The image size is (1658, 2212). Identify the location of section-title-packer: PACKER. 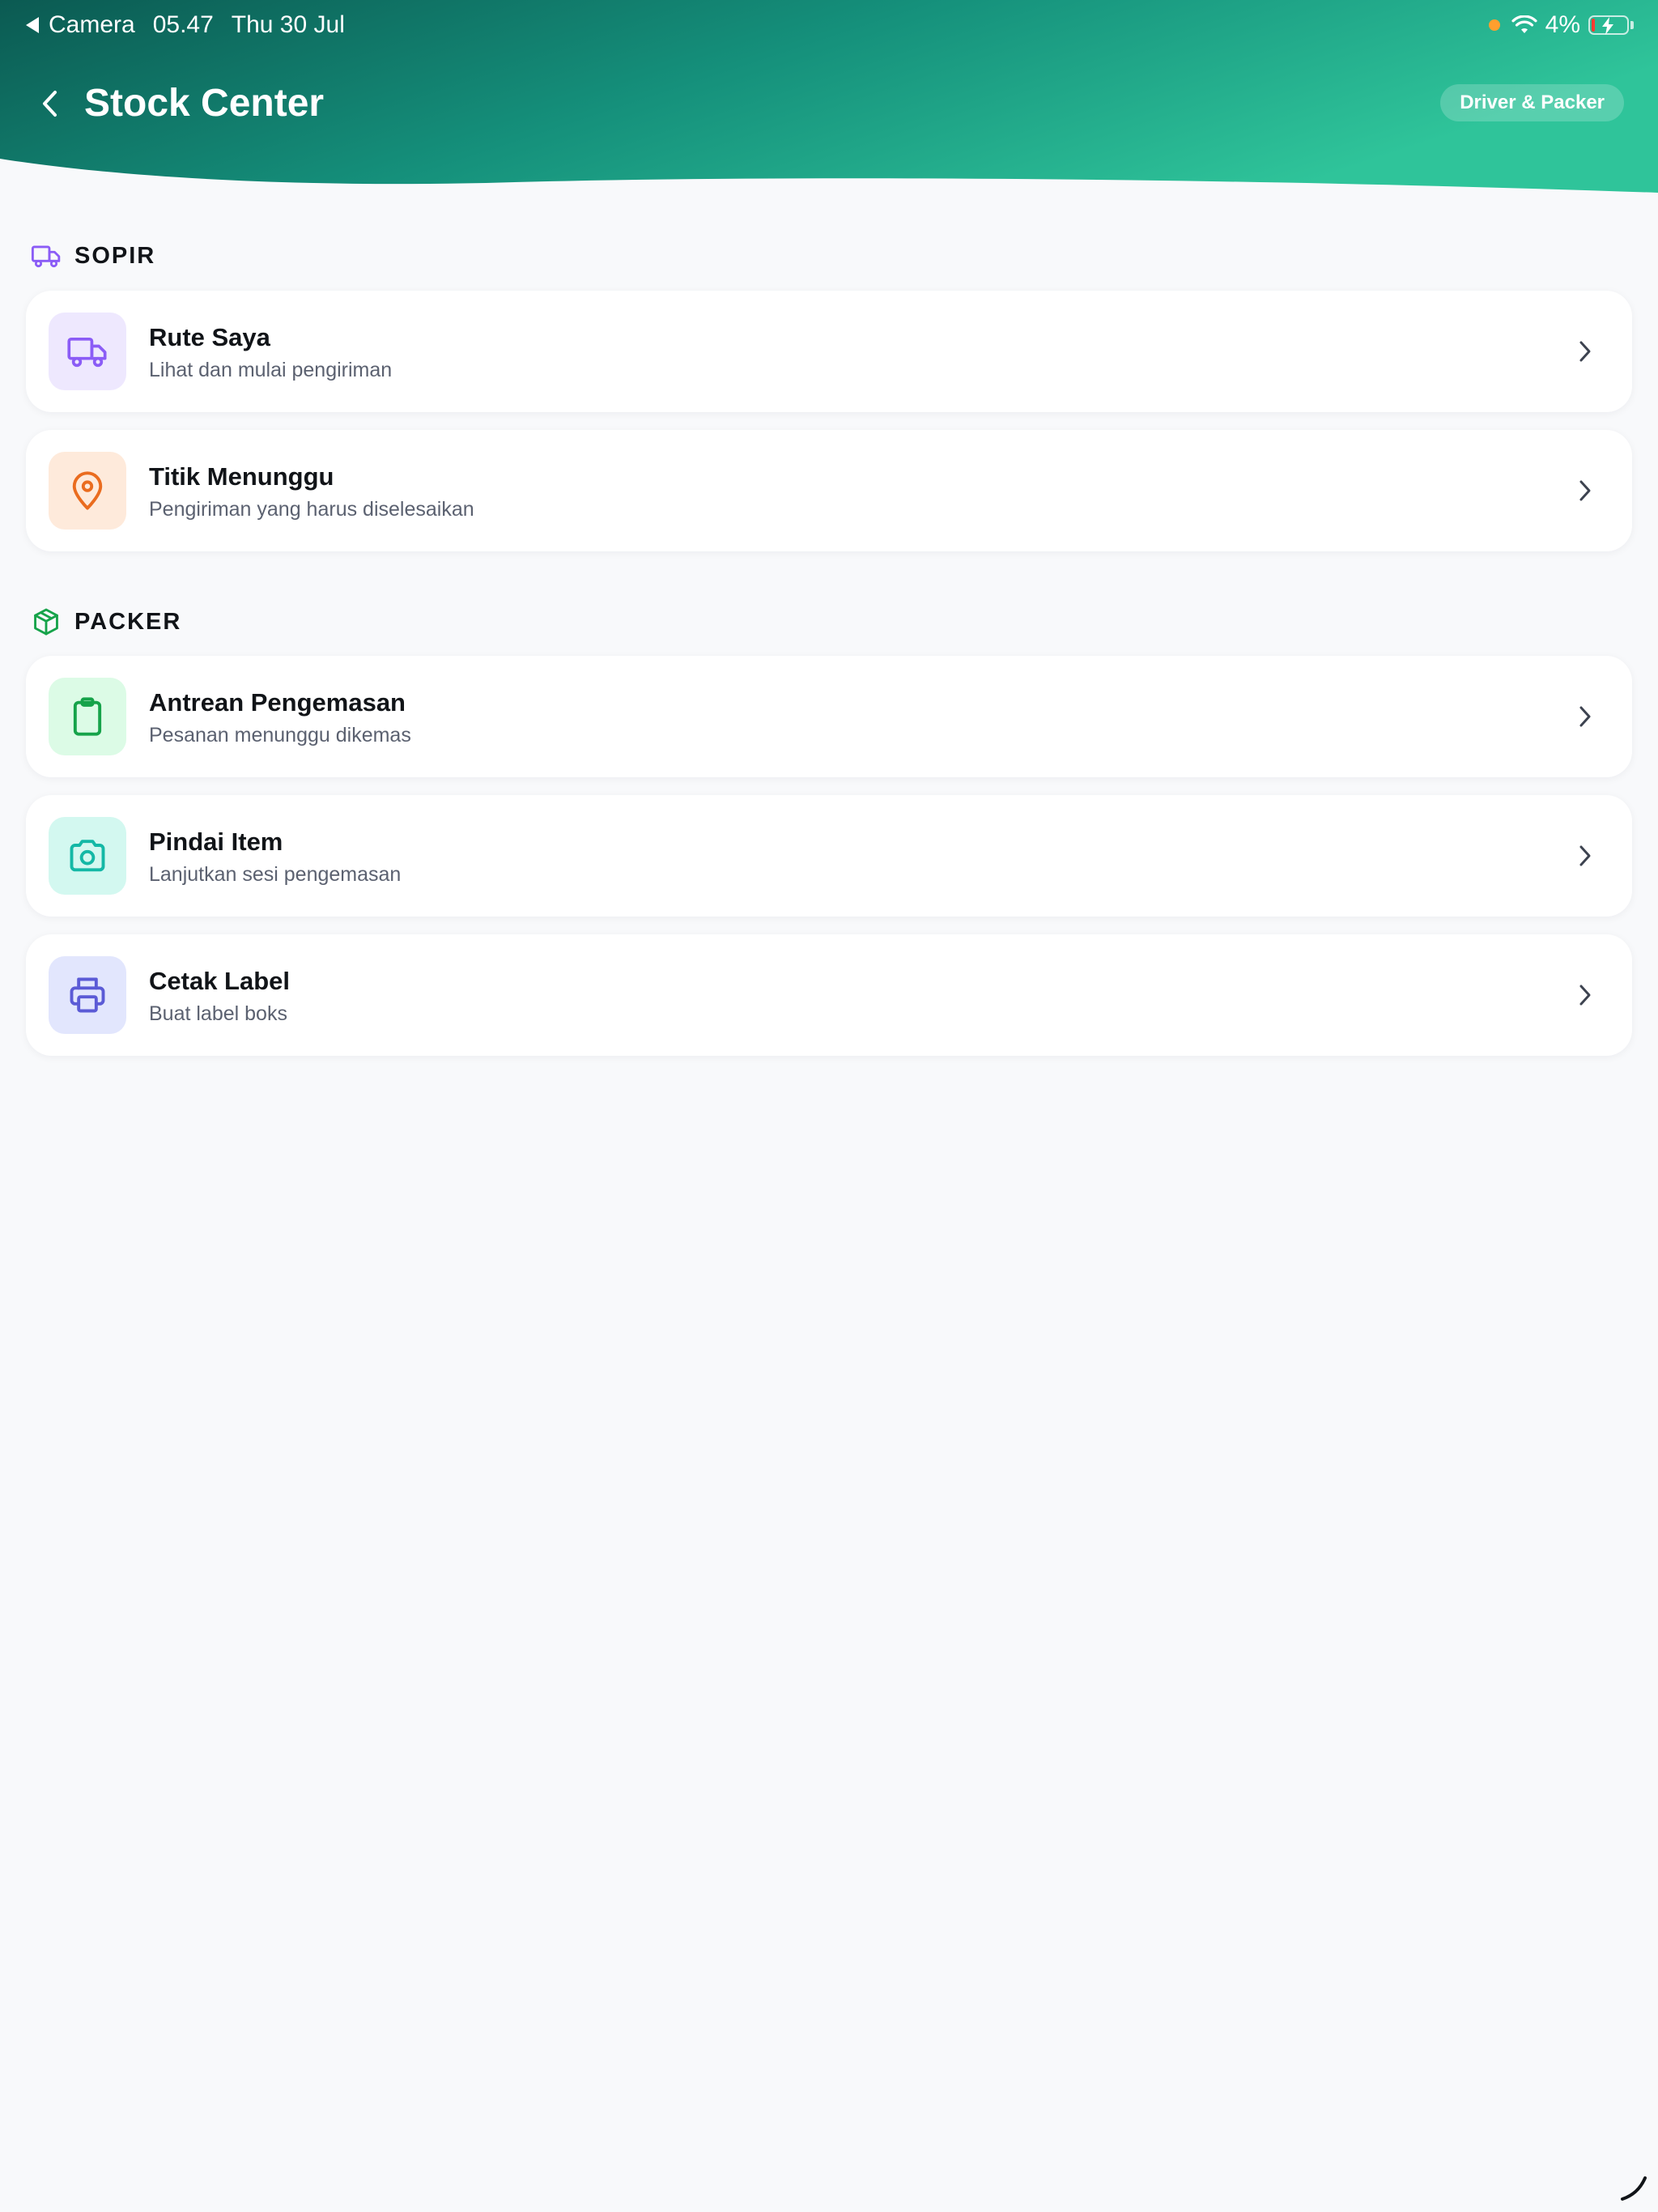
(128, 622).